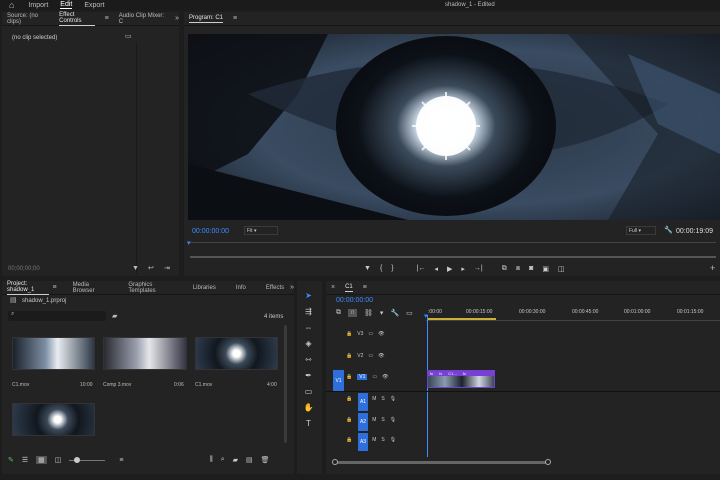 This screenshot has height=480, width=720. Describe the element at coordinates (335, 462) in the screenshot. I see `scroll-handle-left` at that location.